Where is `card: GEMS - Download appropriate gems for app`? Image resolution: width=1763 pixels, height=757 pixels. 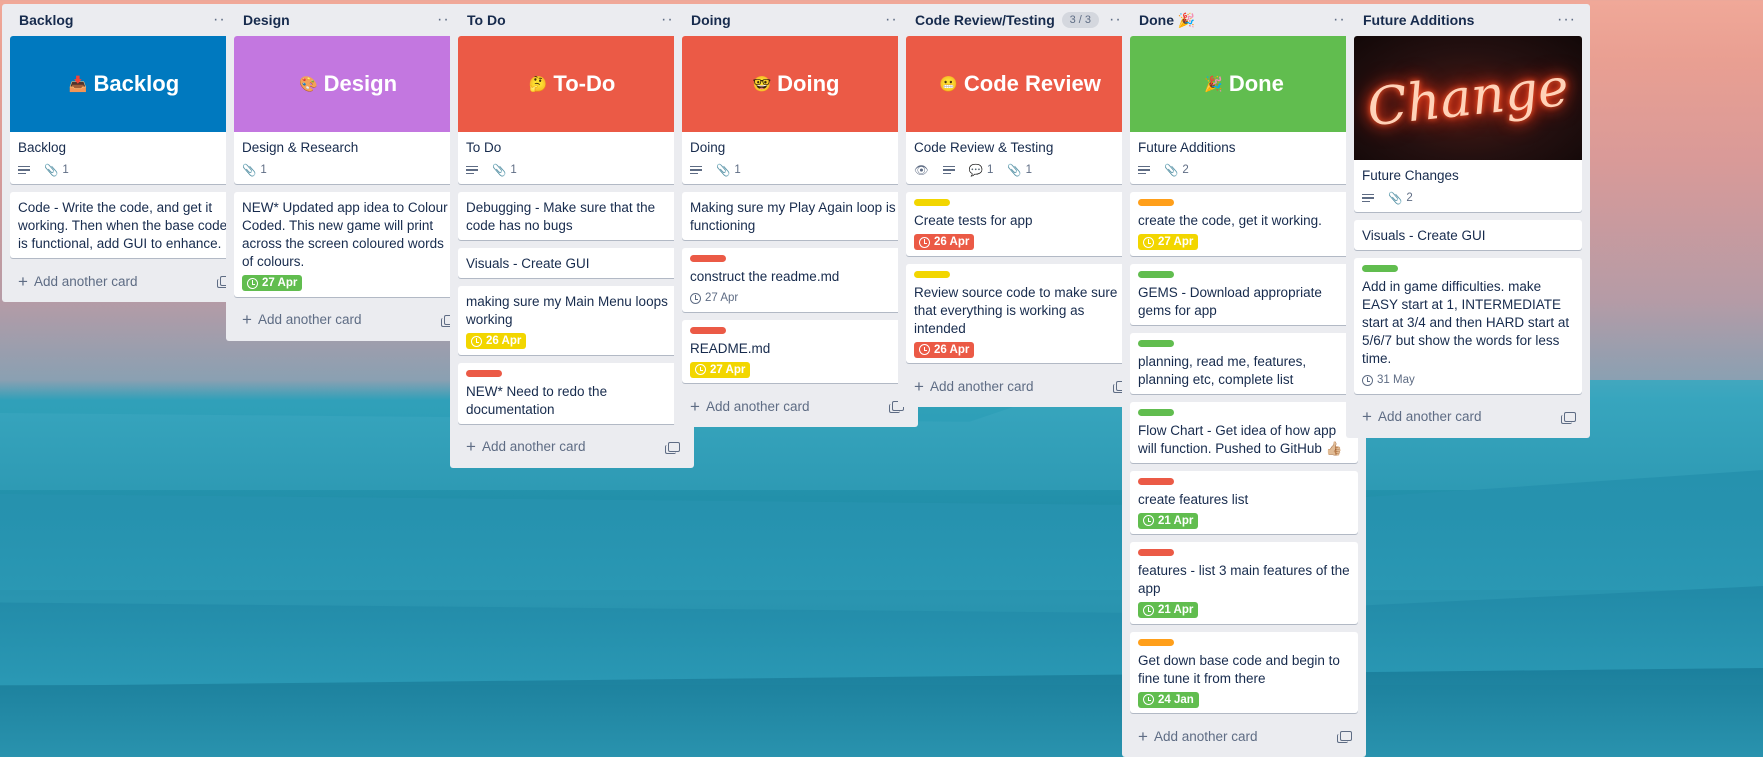 card: GEMS - Download appropriate gems for app is located at coordinates (1244, 294).